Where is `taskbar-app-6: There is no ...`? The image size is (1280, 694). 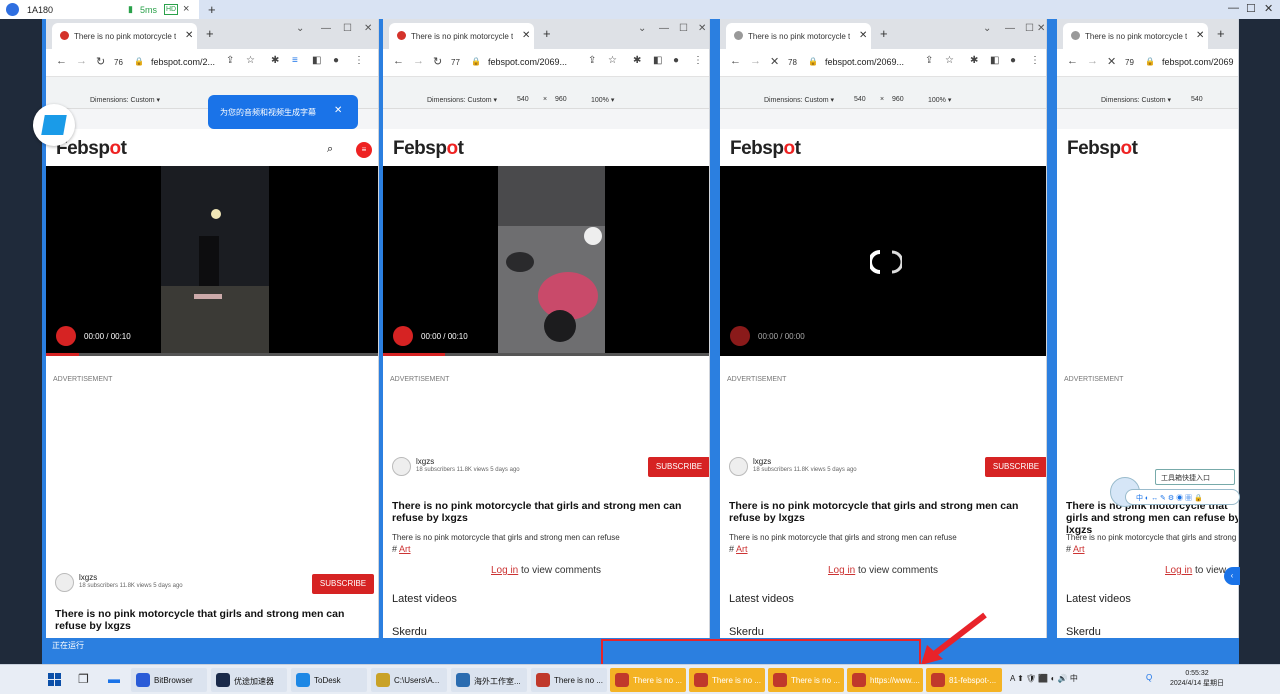 taskbar-app-6: There is no ... is located at coordinates (569, 680).